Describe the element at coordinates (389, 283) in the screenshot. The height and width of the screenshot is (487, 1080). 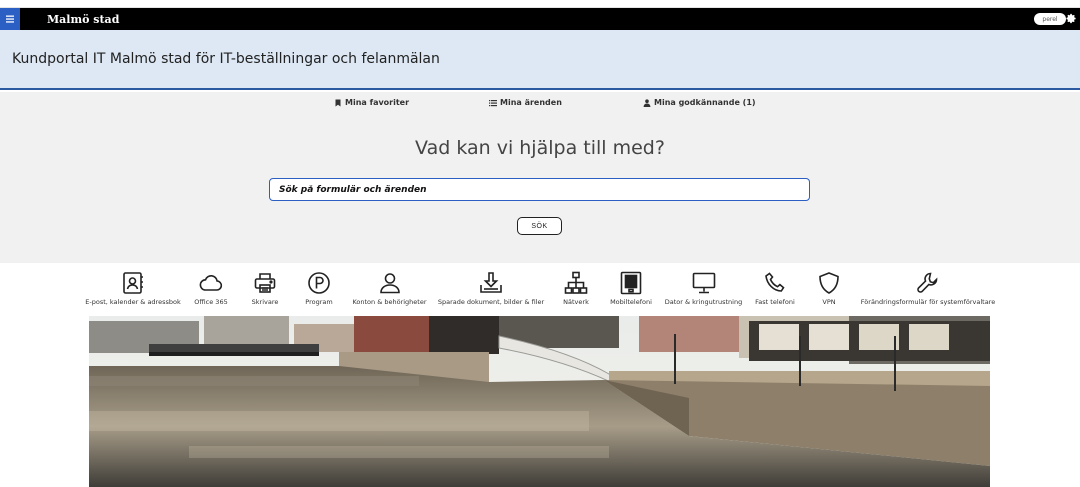
I see `user-icon` at that location.